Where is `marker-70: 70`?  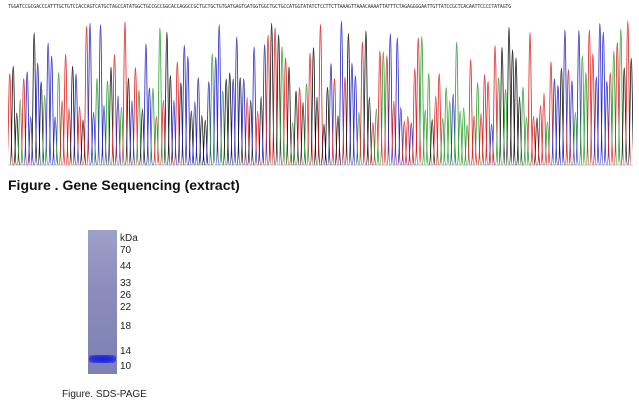
marker-70: 70 is located at coordinates (126, 250).